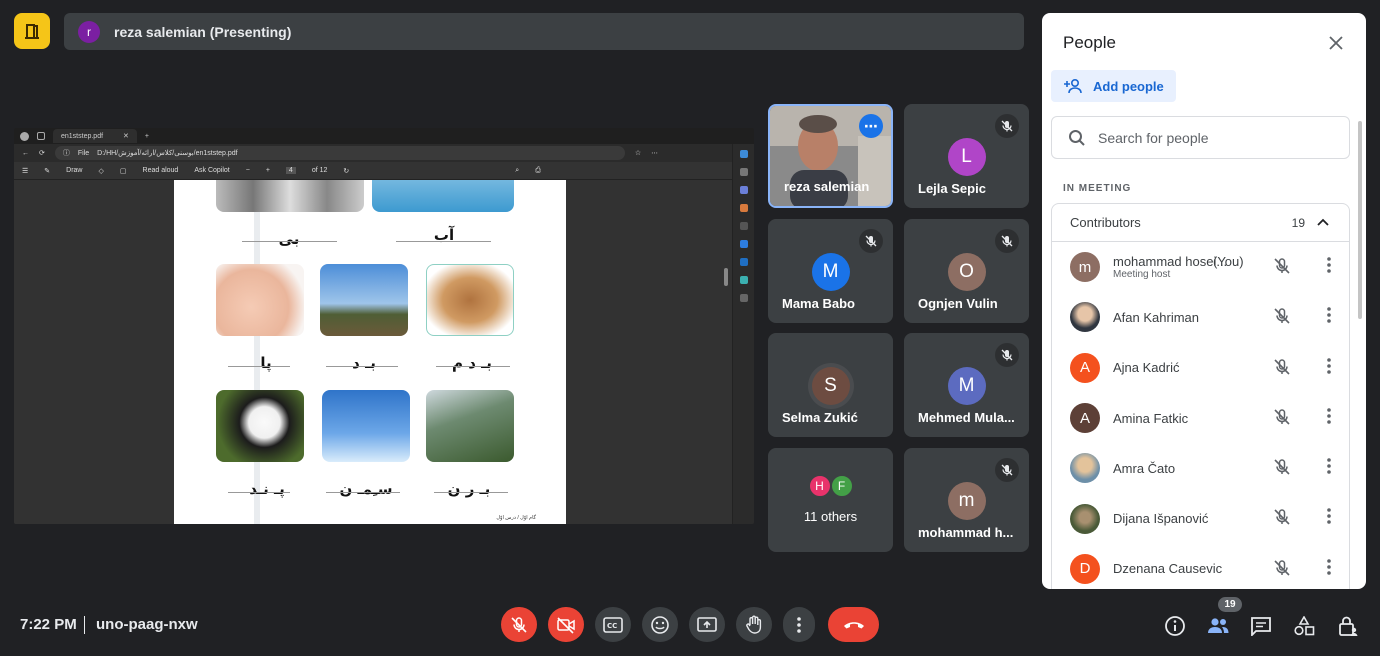 This screenshot has width=1380, height=656. I want to click on meeting-logo-button, so click(32, 31).